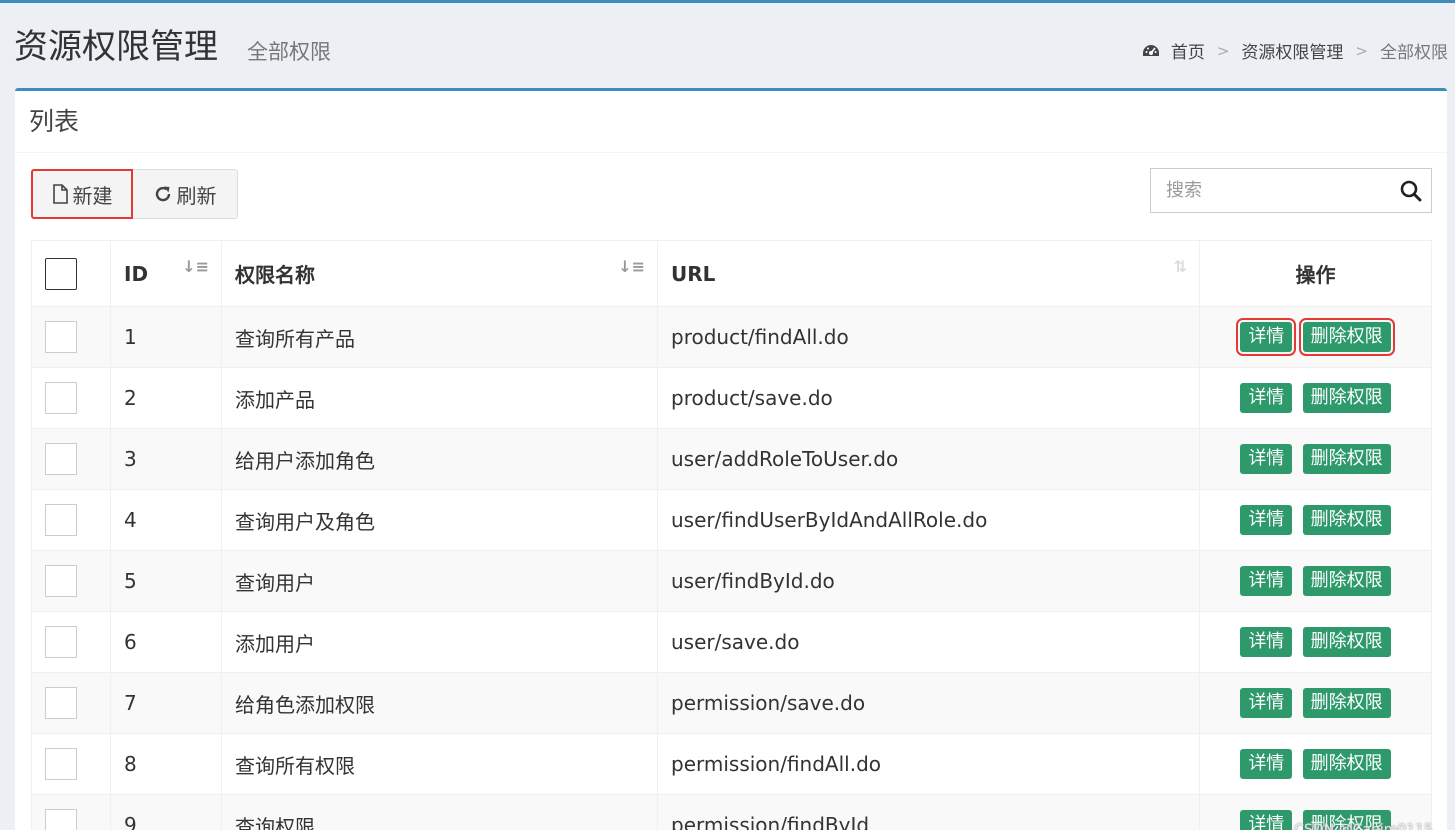  Describe the element at coordinates (928, 273) in the screenshot. I see `header-url: URL ⇅` at that location.